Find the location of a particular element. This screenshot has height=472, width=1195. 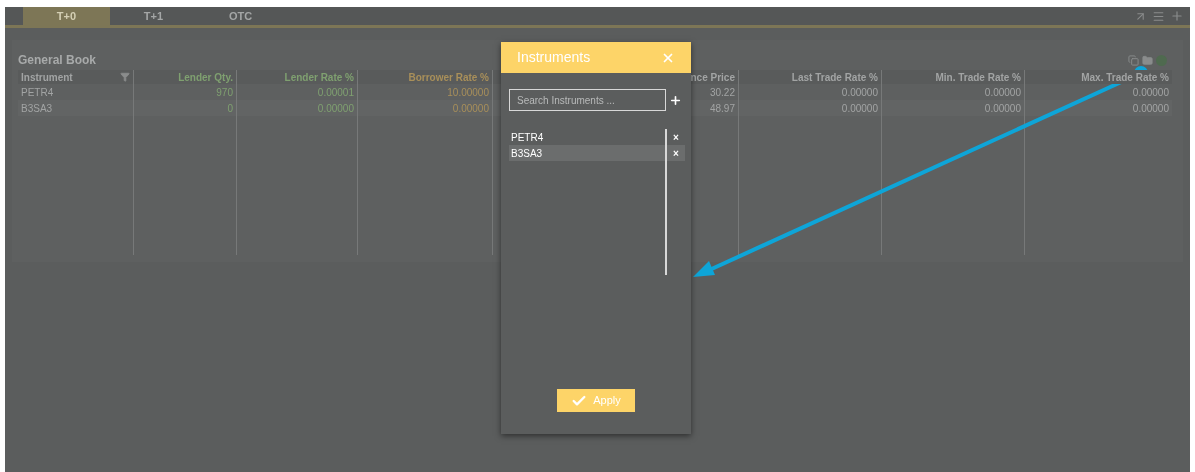

table-cell-text: 970 is located at coordinates (224, 92).